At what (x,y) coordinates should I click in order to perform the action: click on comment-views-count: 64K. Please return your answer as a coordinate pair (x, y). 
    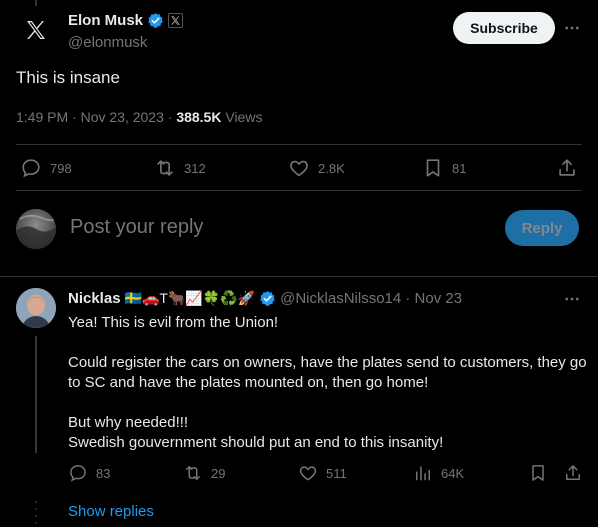
    Looking at the image, I should click on (453, 473).